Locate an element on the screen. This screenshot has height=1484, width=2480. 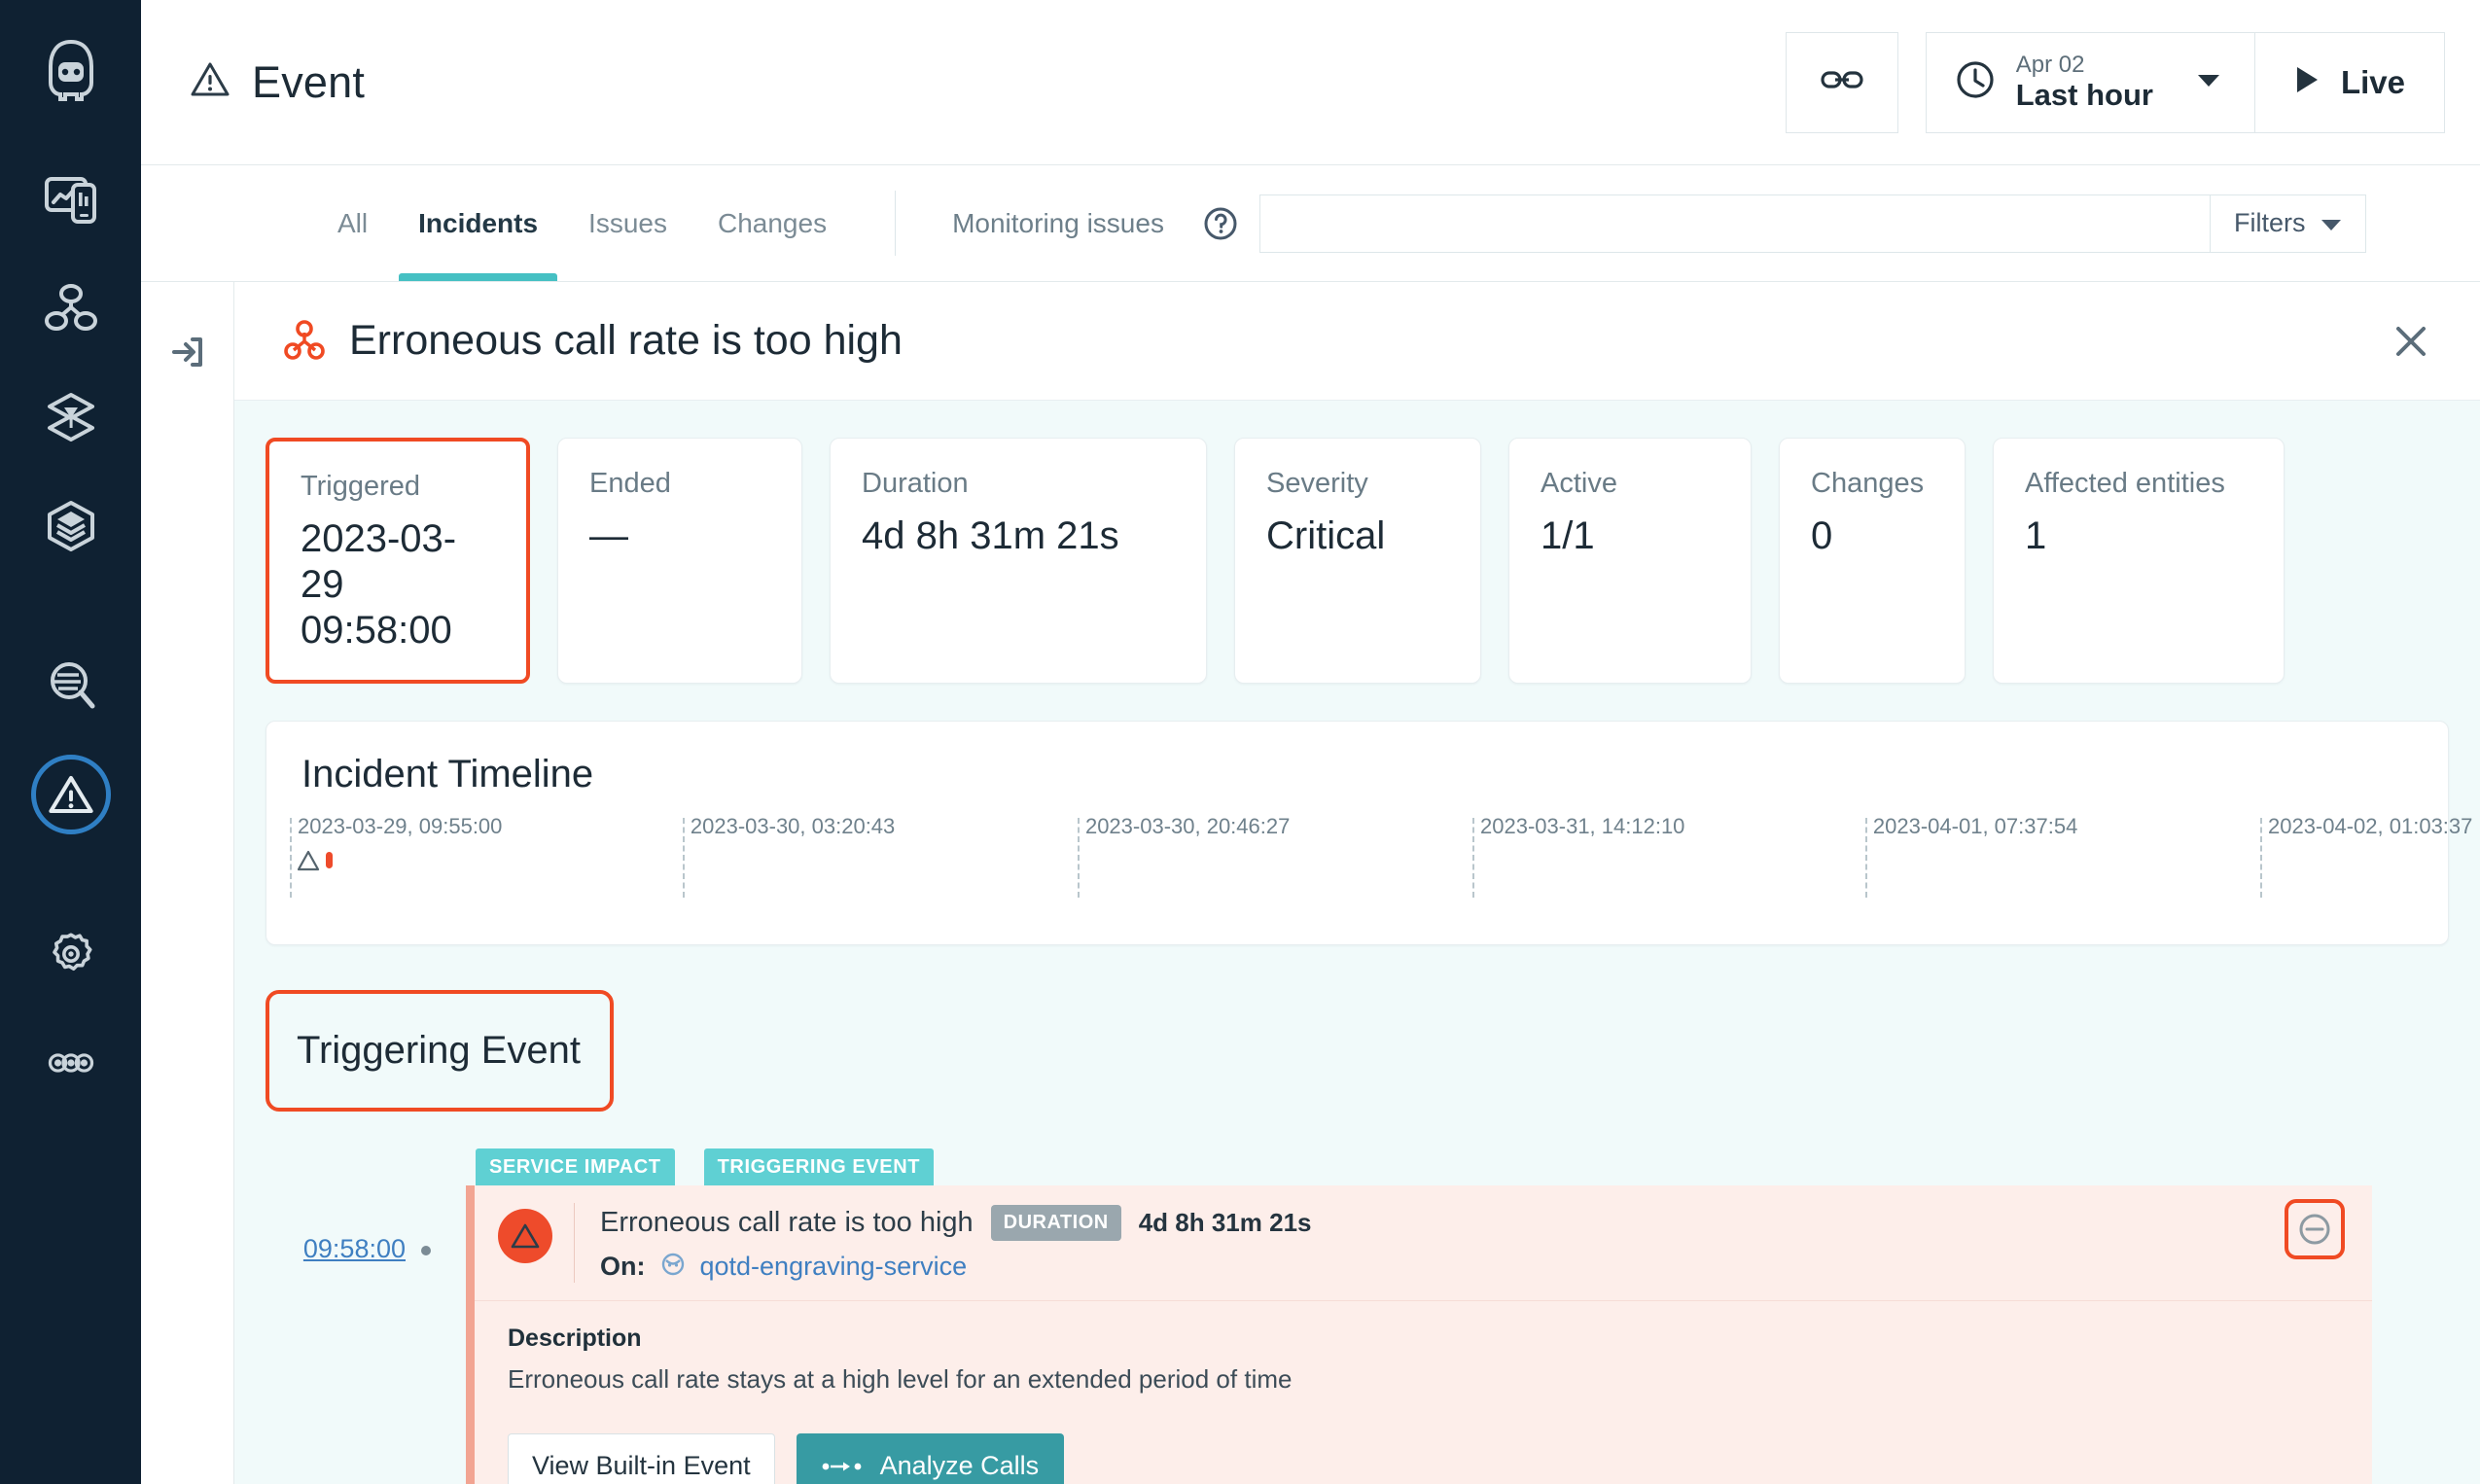
entity-link: qotd-engraving-service is located at coordinates (834, 1267).